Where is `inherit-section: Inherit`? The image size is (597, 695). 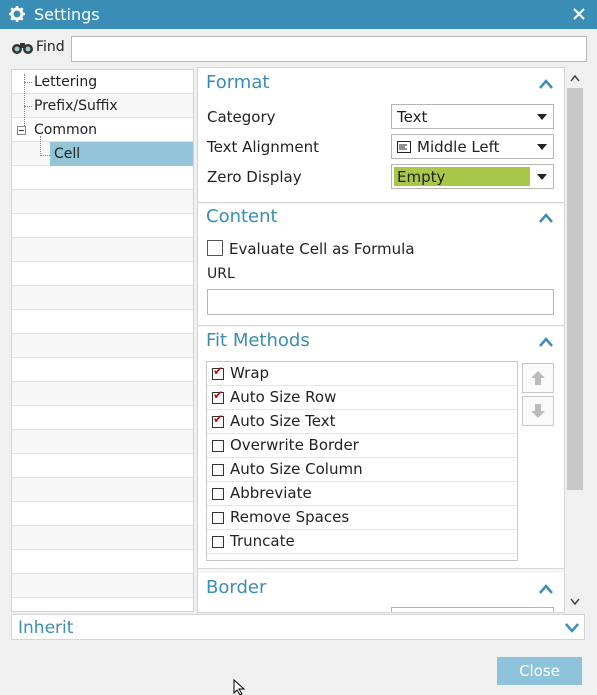
inherit-section: Inherit is located at coordinates (298, 627).